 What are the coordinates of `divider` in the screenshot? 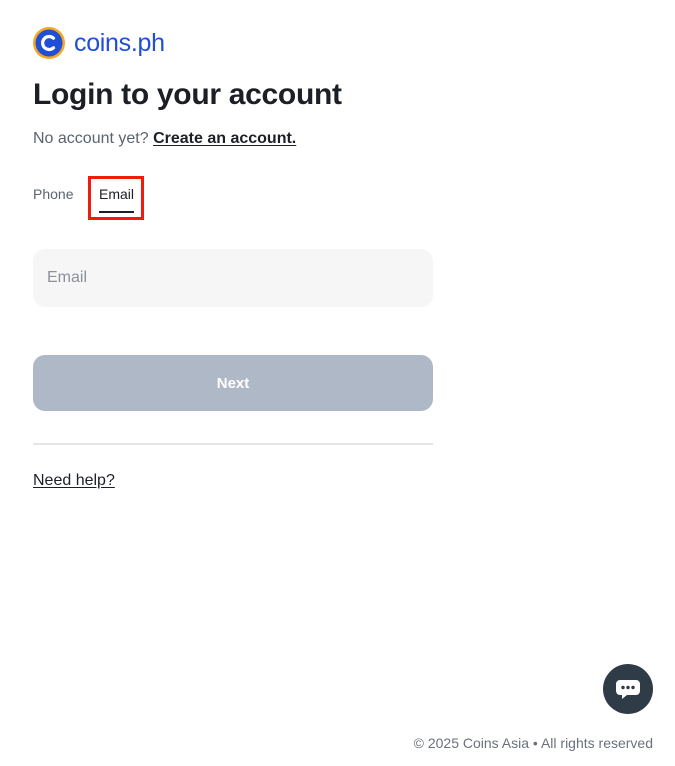 It's located at (233, 444).